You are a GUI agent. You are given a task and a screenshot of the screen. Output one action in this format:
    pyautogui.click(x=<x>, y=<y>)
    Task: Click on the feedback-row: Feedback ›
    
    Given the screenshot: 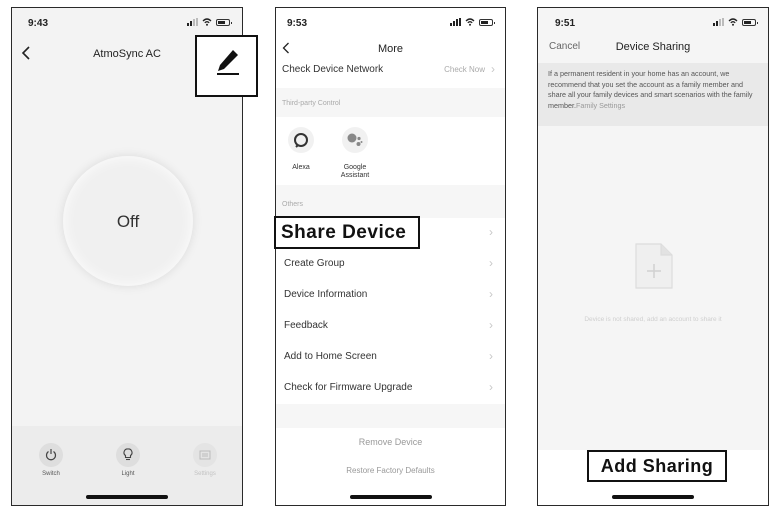 What is the action you would take?
    pyautogui.click(x=390, y=326)
    